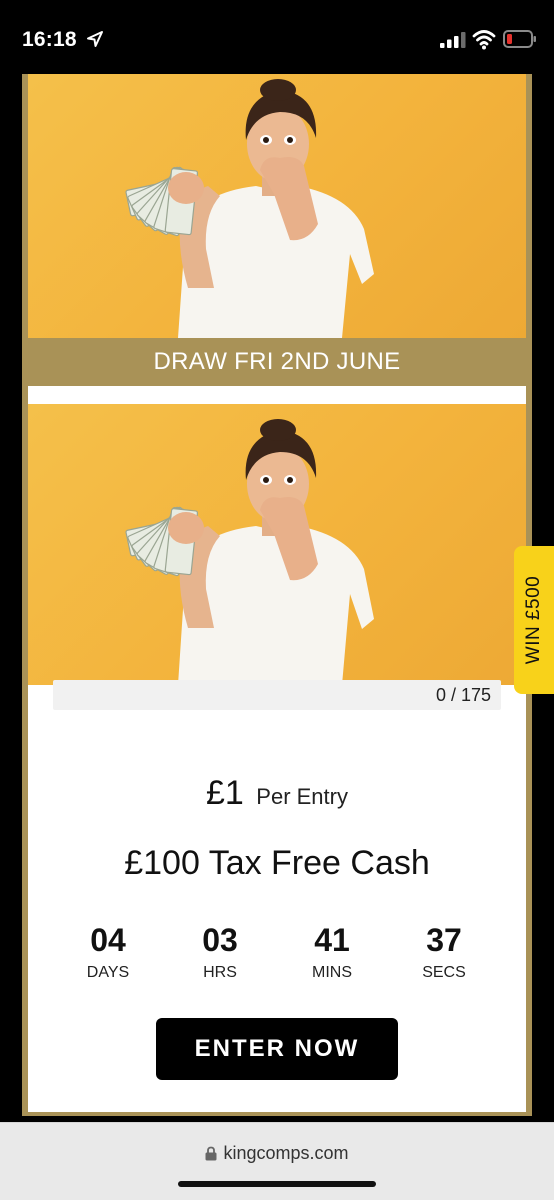 The image size is (554, 1200). I want to click on countdown-hours: 03 HRS, so click(220, 952).